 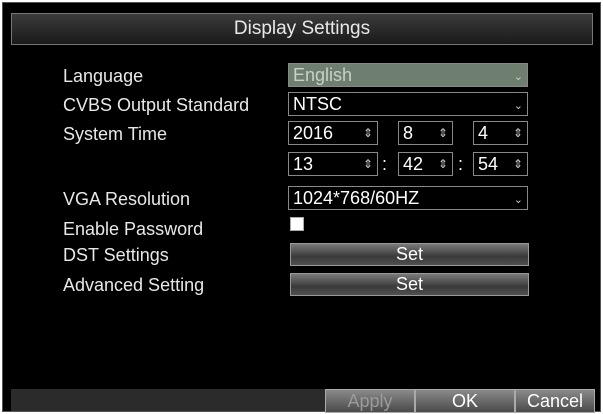 I want to click on advanced-label: Advanced Setting, so click(x=134, y=285).